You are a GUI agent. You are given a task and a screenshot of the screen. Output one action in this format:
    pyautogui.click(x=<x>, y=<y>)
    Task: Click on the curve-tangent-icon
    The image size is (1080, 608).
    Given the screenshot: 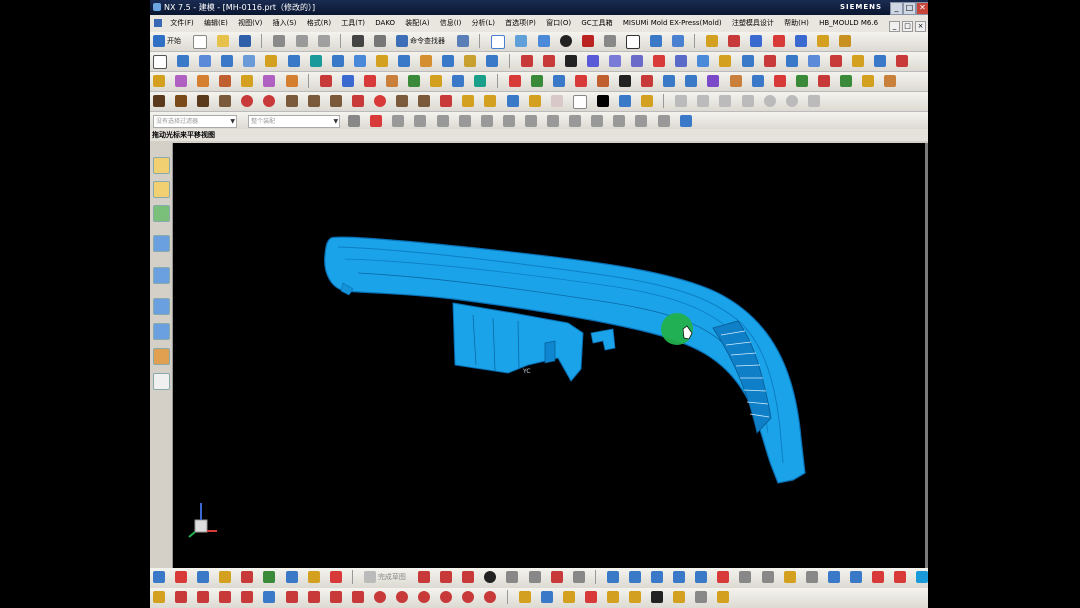 What is the action you would take?
    pyautogui.click(x=446, y=597)
    